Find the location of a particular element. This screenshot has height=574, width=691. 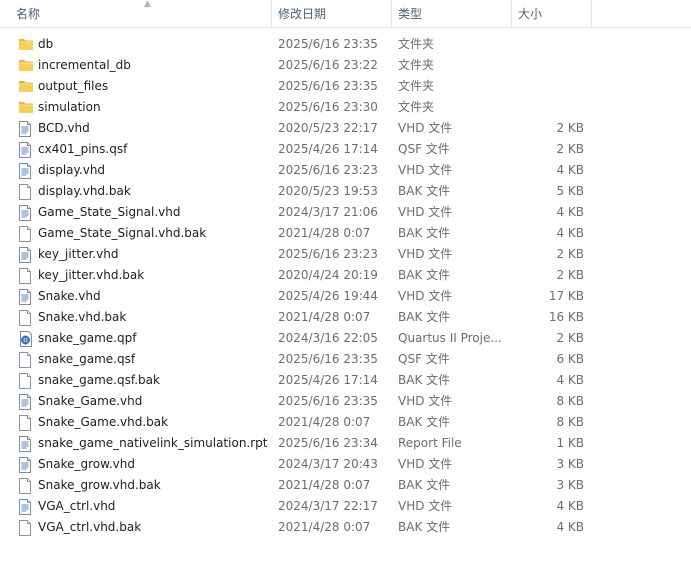

file-name: key_jitter.vhd.bak is located at coordinates (91, 275).